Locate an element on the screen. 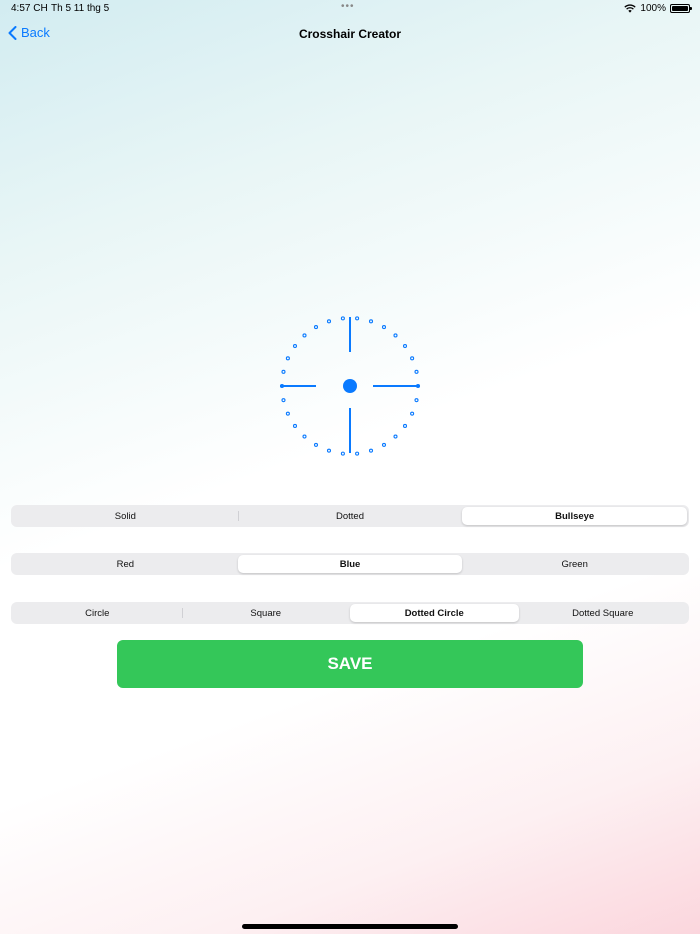 This screenshot has width=700, height=934. crosshair-preview is located at coordinates (350, 386).